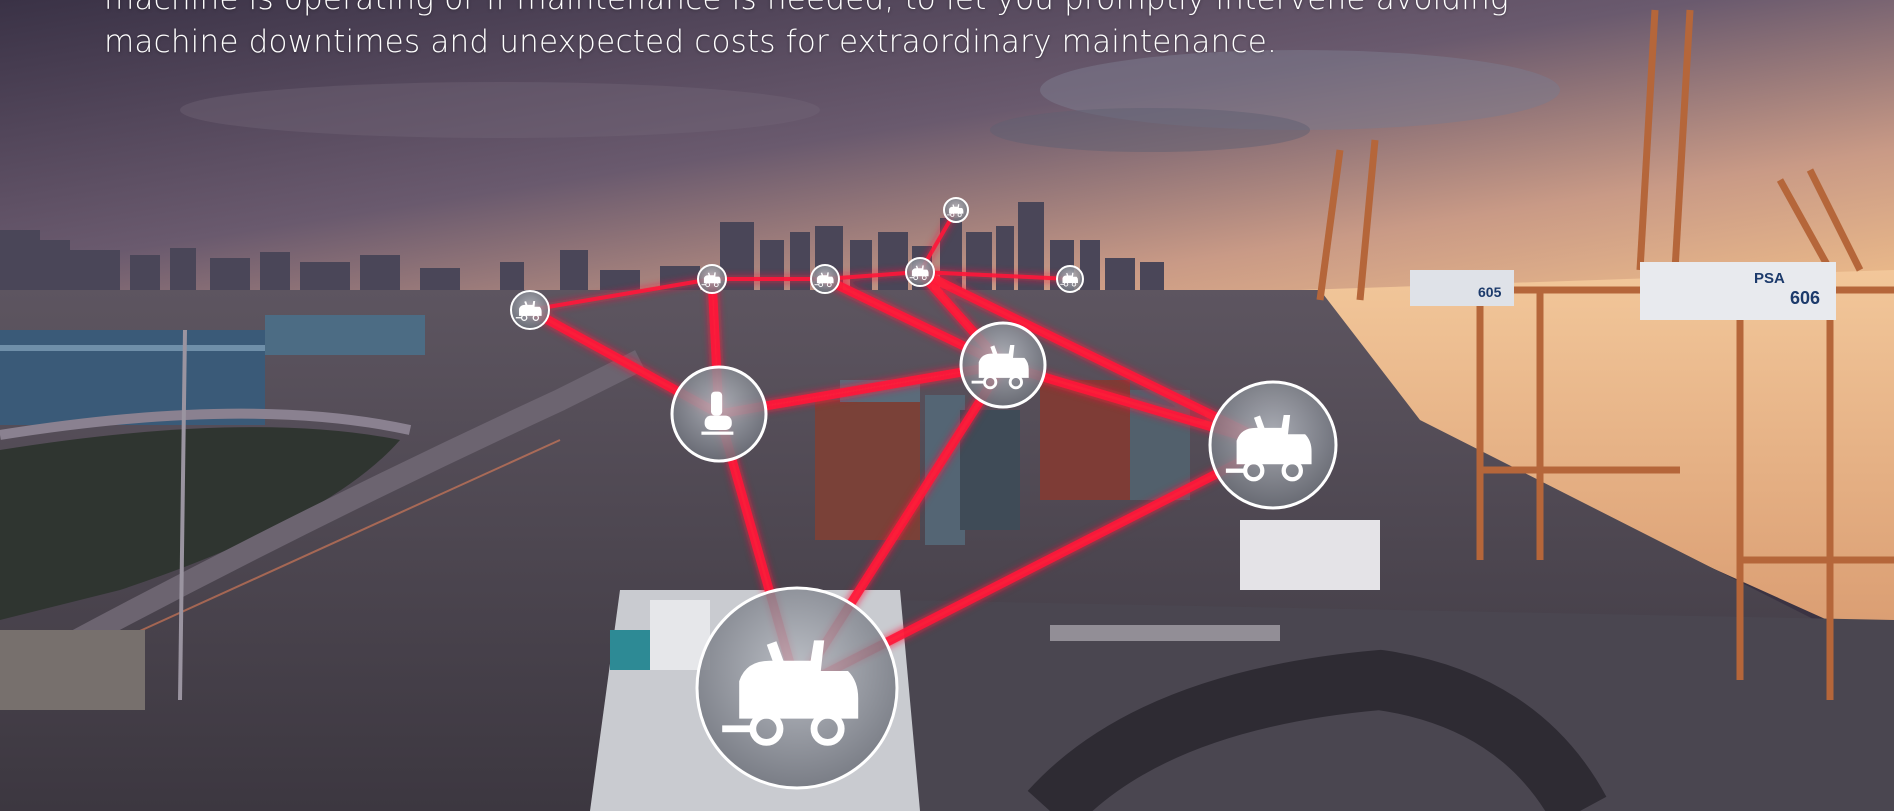  Describe the element at coordinates (1490, 292) in the screenshot. I see `svg-text: 605` at that location.